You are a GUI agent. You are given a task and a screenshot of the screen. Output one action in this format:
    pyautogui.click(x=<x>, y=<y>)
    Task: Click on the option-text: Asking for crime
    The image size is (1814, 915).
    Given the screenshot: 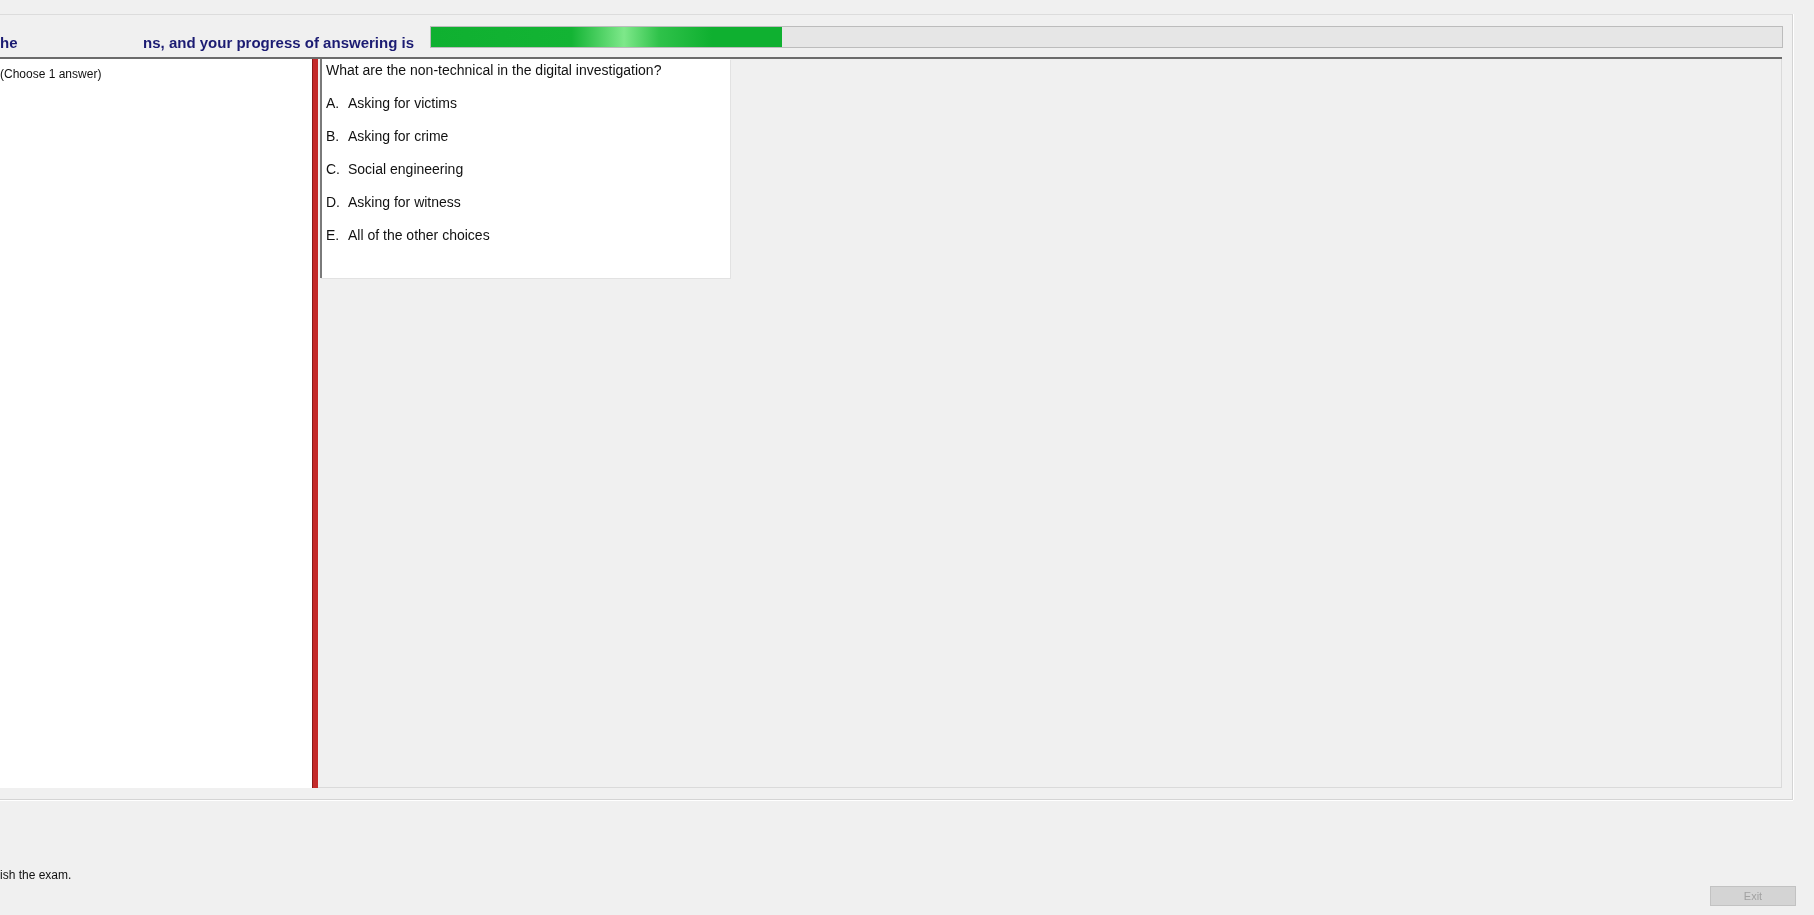 What is the action you would take?
    pyautogui.click(x=398, y=135)
    